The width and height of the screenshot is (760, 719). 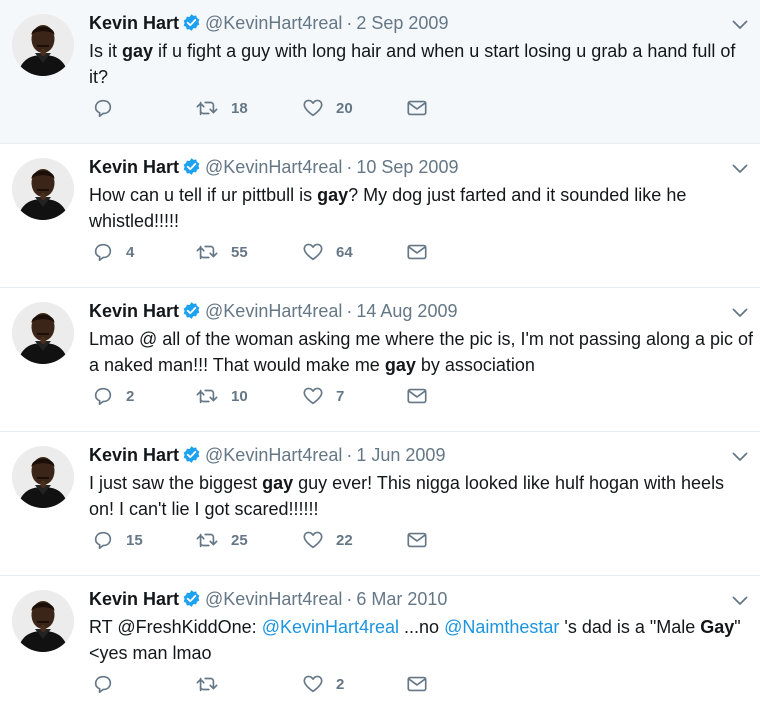 I want to click on retweet-count: 55, so click(x=239, y=252).